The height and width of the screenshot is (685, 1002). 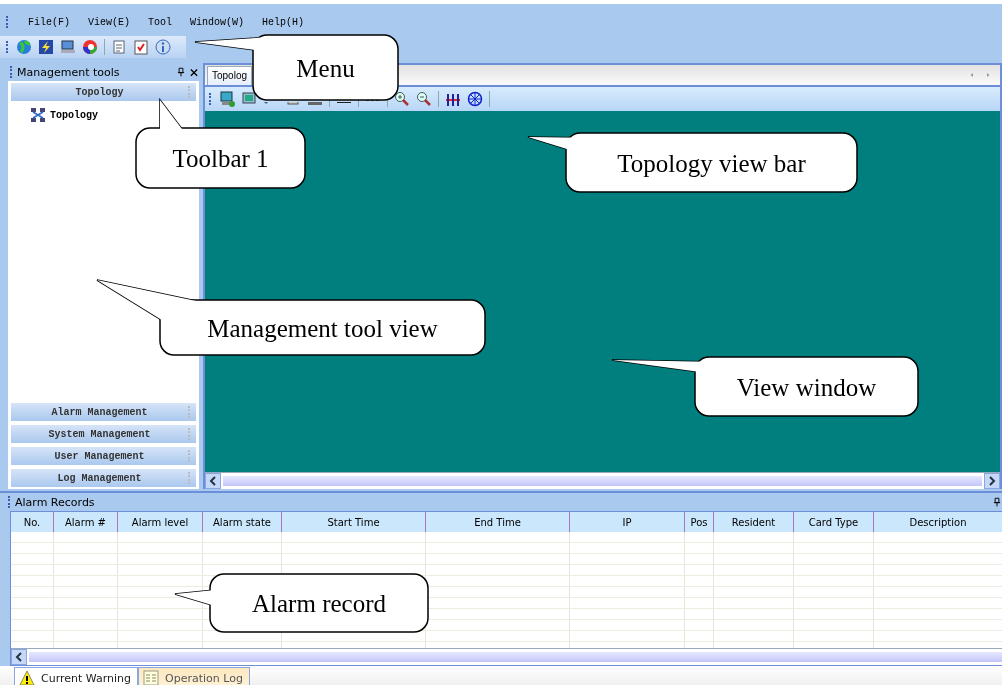 I want to click on clipboard-check-icon, so click(x=141, y=47).